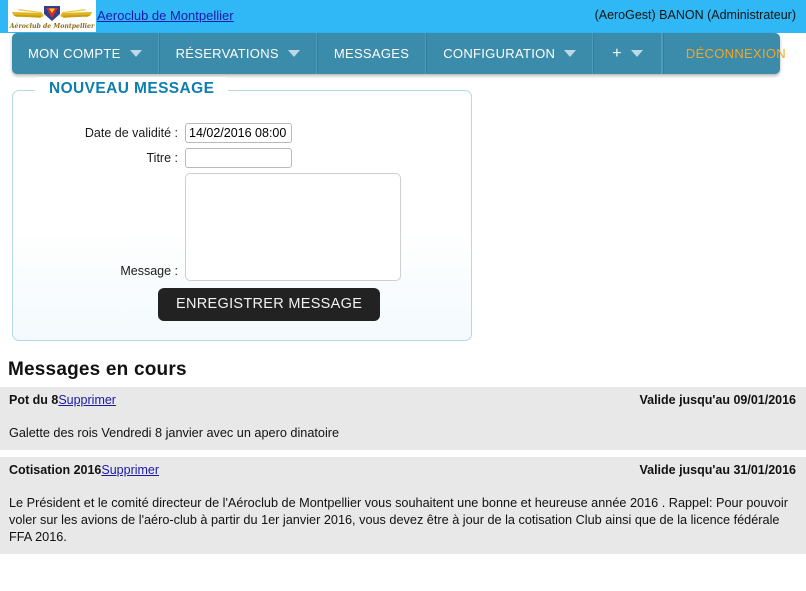 Image resolution: width=806 pixels, height=591 pixels. What do you see at coordinates (131, 133) in the screenshot?
I see `date-label: Date de validité :` at bounding box center [131, 133].